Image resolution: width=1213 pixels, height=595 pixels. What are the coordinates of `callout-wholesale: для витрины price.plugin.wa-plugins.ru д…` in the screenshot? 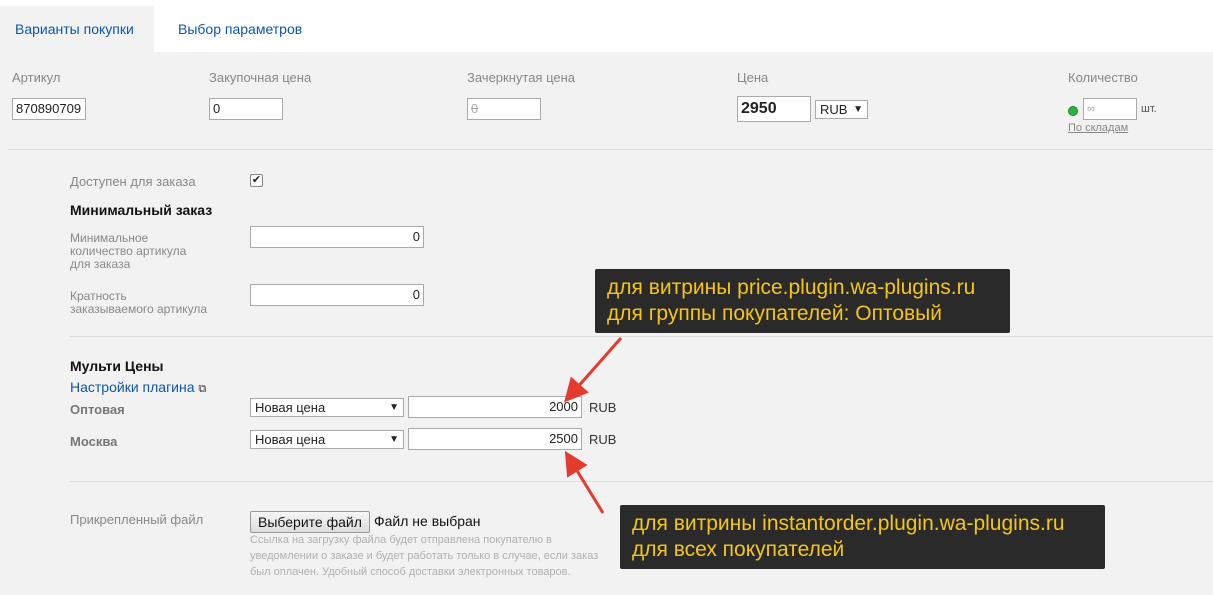 It's located at (802, 301).